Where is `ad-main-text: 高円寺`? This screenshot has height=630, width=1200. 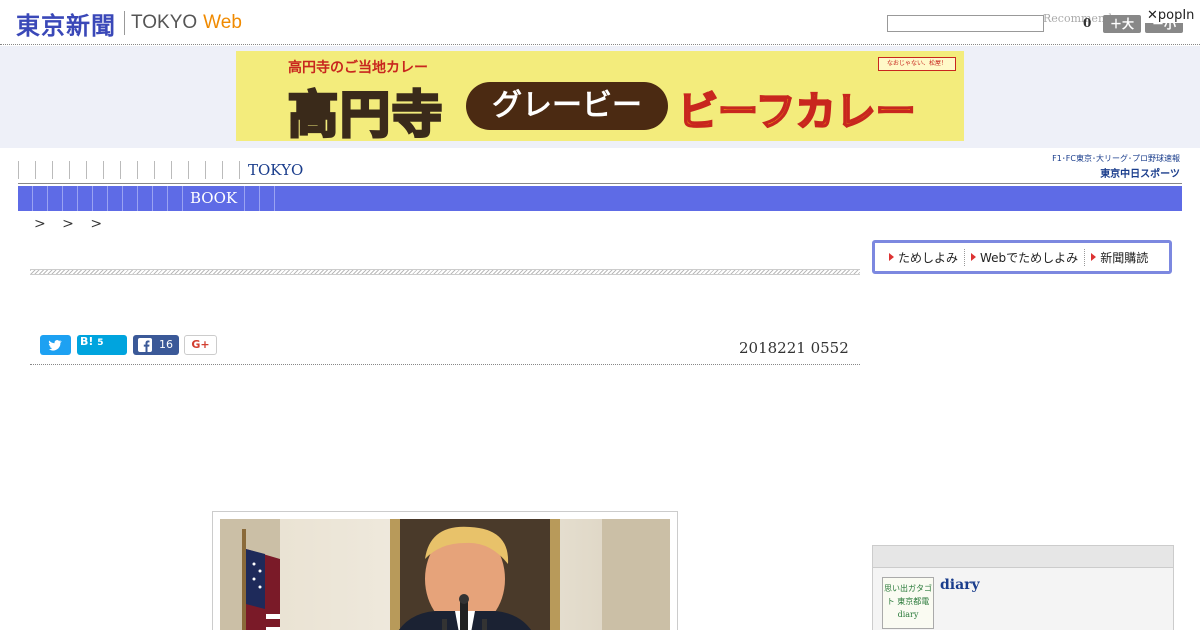 ad-main-text: 高円寺 is located at coordinates (365, 115).